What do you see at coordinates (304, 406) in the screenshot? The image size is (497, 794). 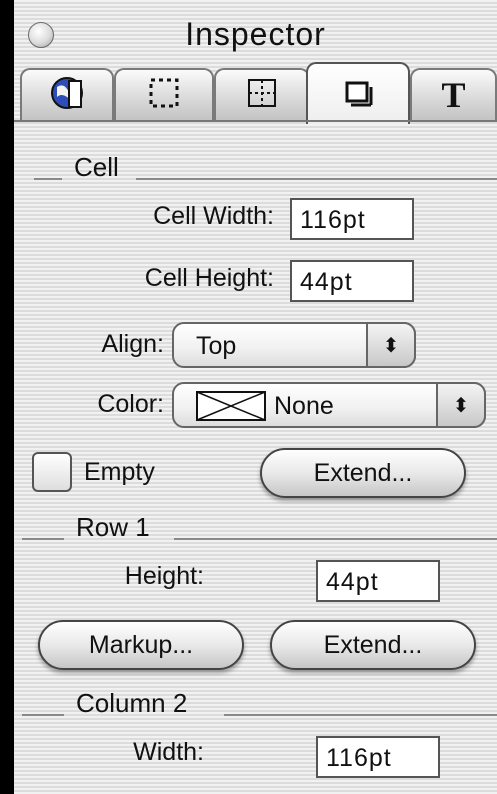 I see `color-value: None` at bounding box center [304, 406].